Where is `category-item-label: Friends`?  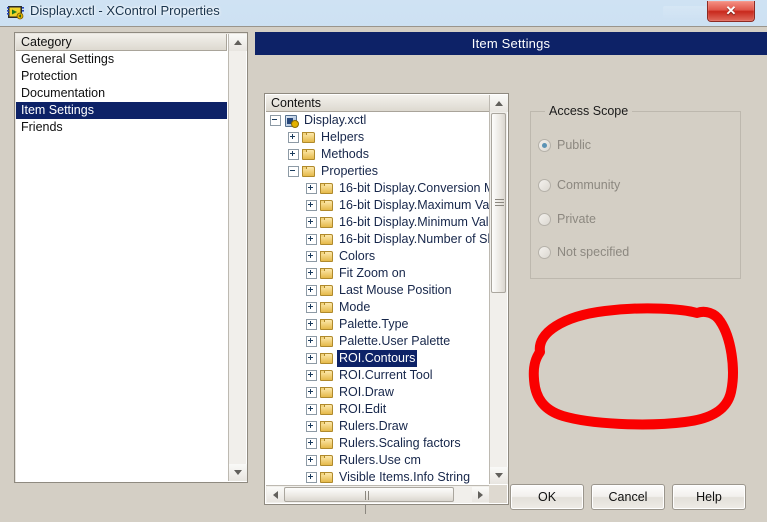
category-item-label: Friends is located at coordinates (42, 127).